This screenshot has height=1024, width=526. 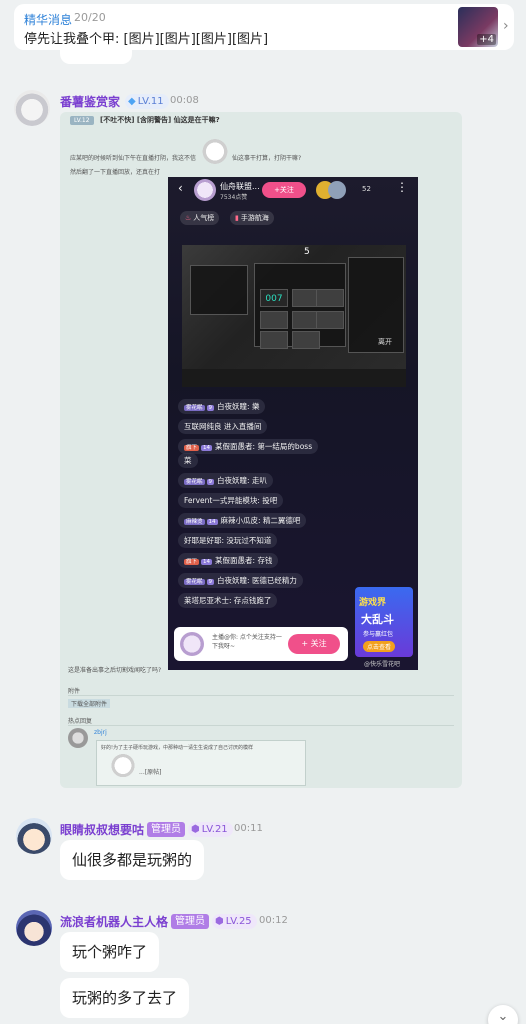 I want to click on level-text: LV.11, so click(x=150, y=101).